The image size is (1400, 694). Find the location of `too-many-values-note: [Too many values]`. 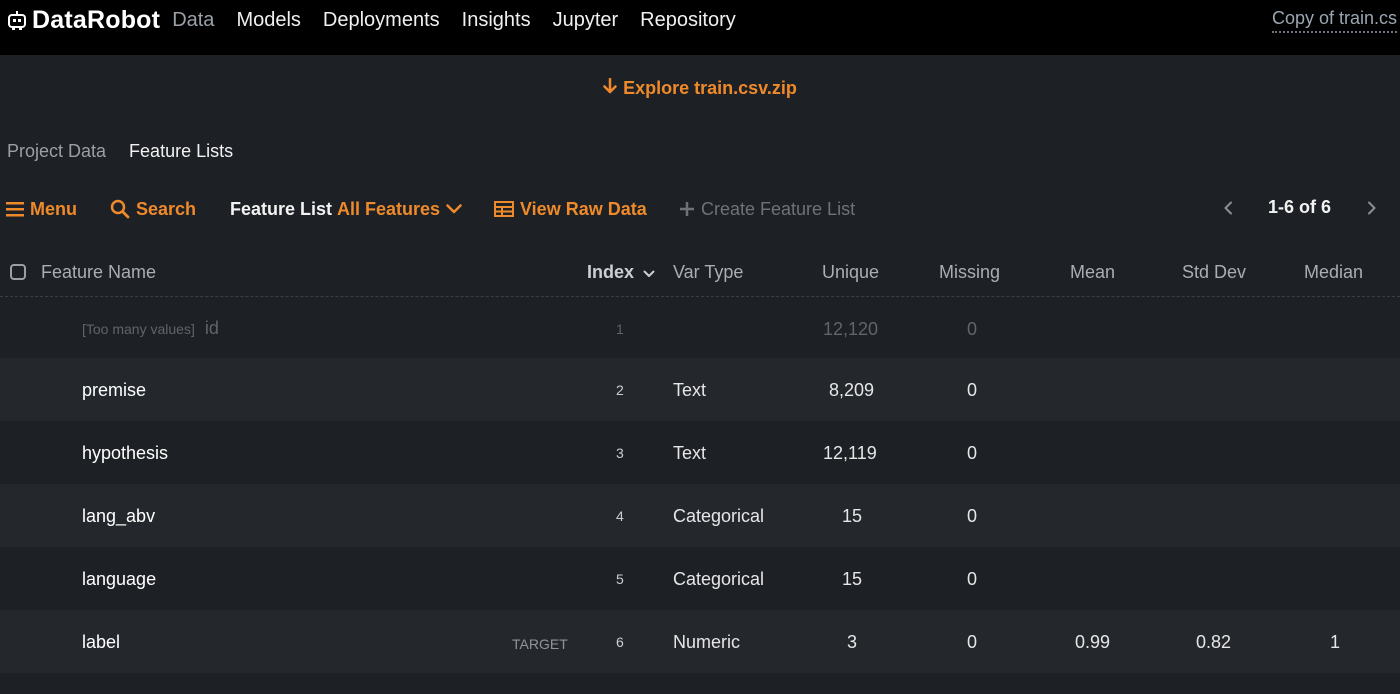

too-many-values-note: [Too many values] is located at coordinates (138, 329).